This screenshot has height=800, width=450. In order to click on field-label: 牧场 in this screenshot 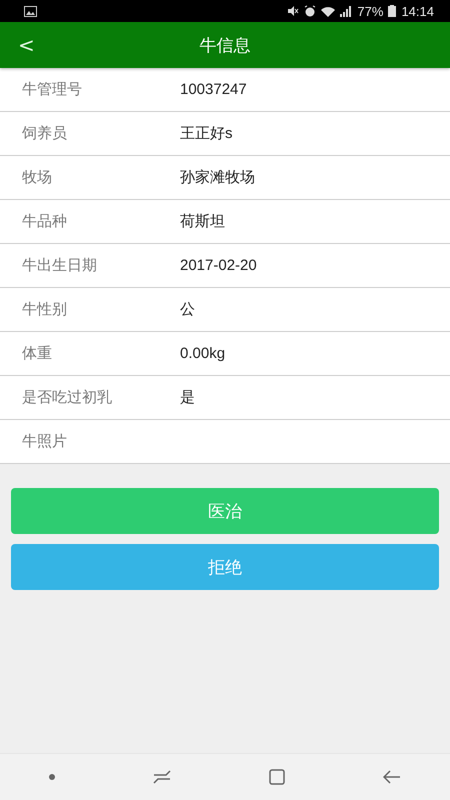, I will do `click(37, 177)`.